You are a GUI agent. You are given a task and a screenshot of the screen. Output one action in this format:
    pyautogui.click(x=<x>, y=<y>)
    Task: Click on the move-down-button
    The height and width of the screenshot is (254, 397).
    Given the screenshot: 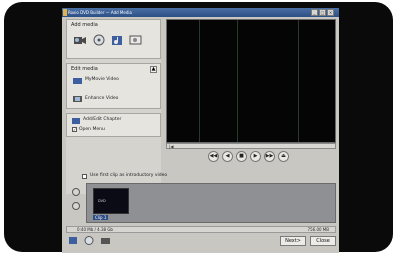 What is the action you would take?
    pyautogui.click(x=76, y=206)
    